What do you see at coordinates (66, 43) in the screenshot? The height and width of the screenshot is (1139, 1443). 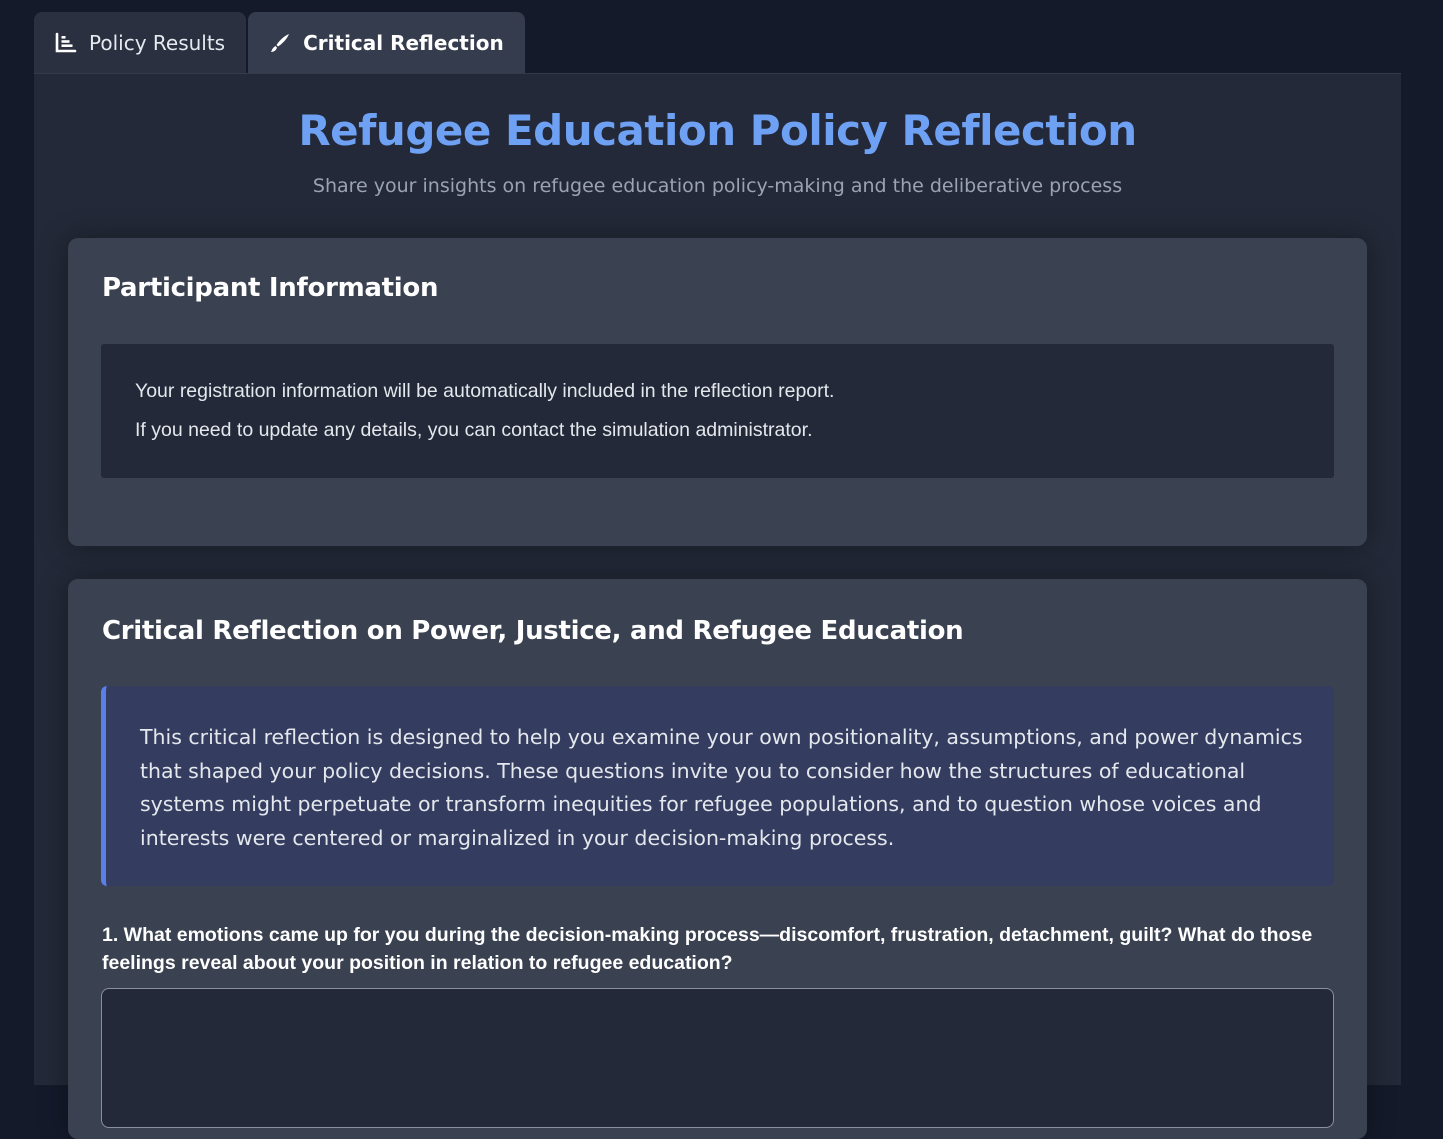 I see `bar-chart-icon` at bounding box center [66, 43].